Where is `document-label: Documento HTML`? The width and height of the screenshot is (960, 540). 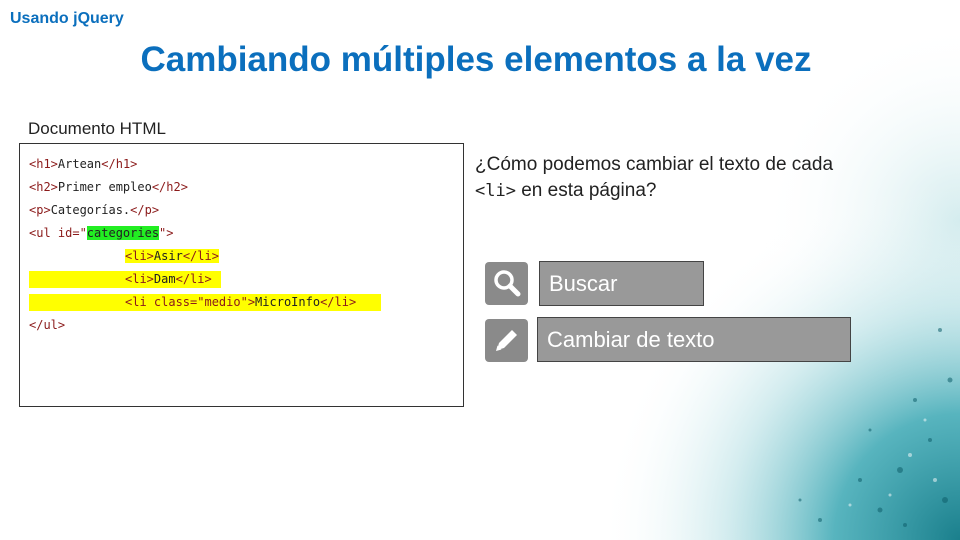 document-label: Documento HTML is located at coordinates (97, 128).